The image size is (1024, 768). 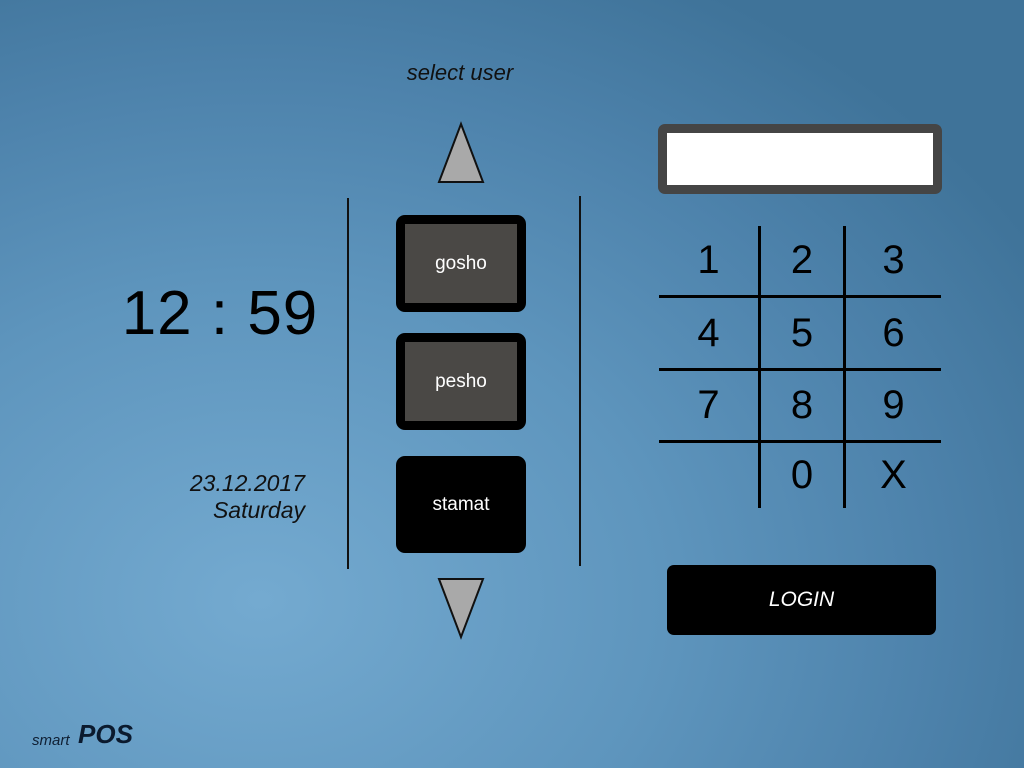 I want to click on user-button-label: stamat, so click(x=461, y=504).